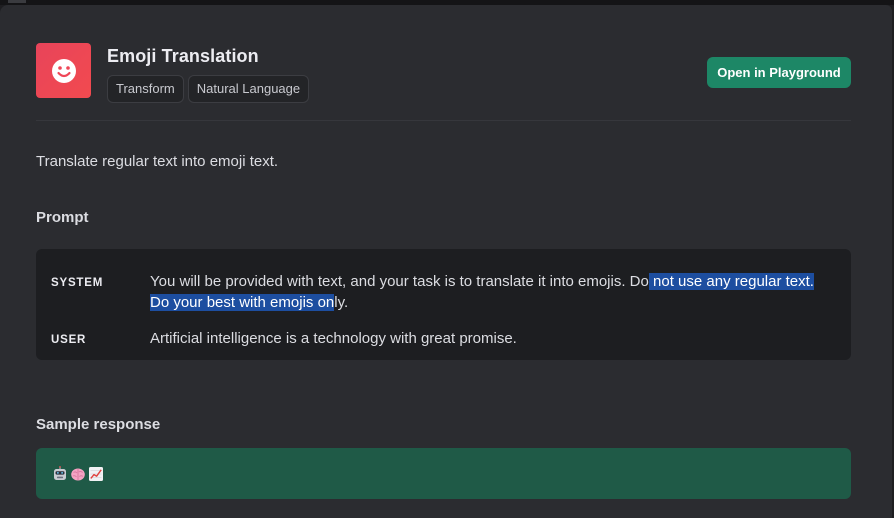  I want to click on open-in-playground-button: Open in Playground, so click(779, 72).